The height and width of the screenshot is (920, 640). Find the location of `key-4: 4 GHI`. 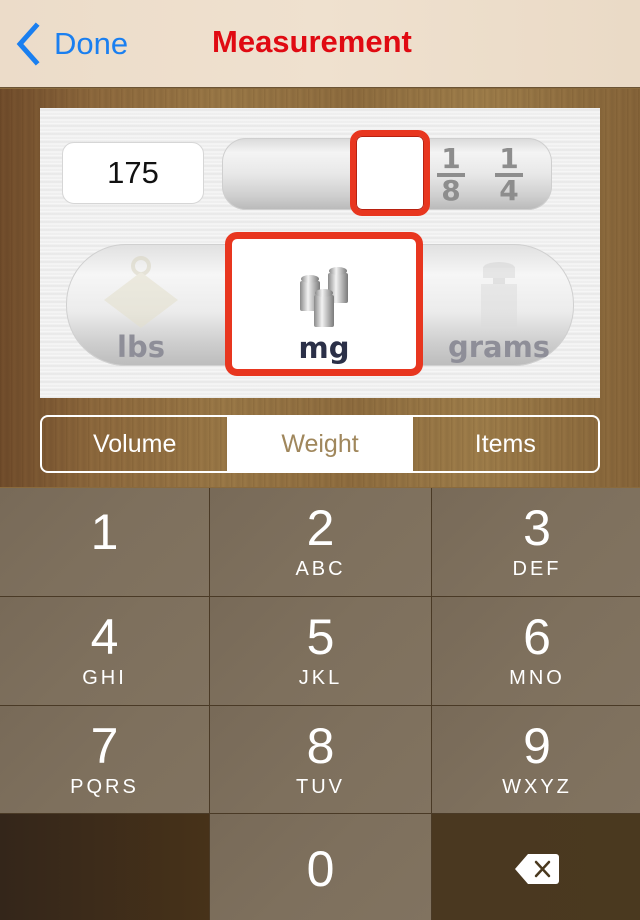

key-4: 4 GHI is located at coordinates (104, 651).